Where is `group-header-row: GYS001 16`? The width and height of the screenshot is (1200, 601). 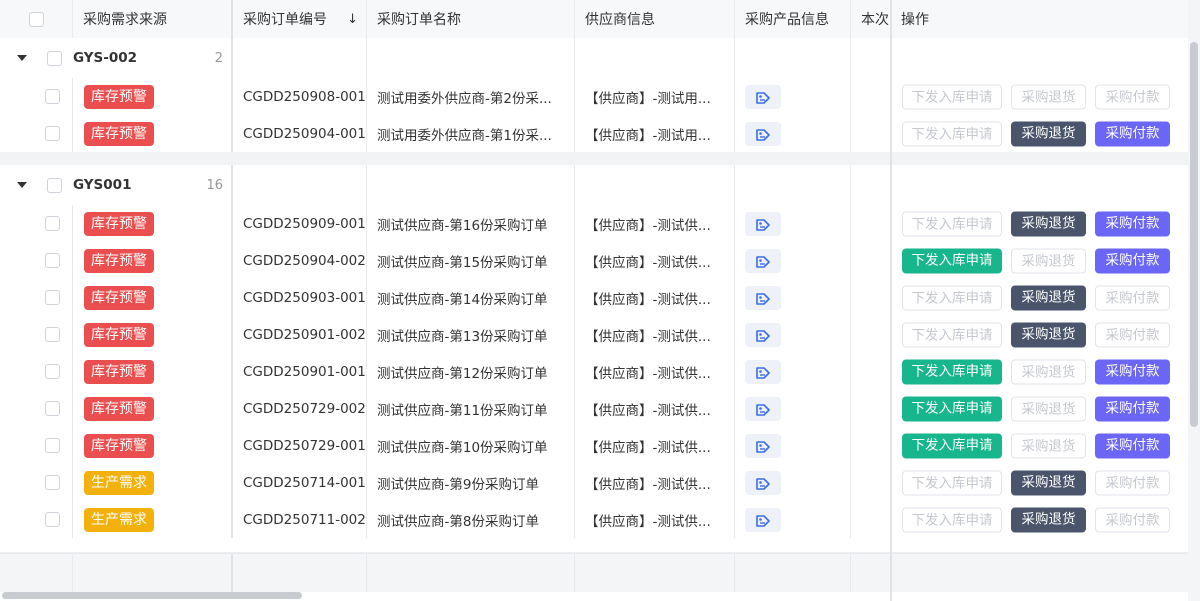 group-header-row: GYS001 16 is located at coordinates (594, 185).